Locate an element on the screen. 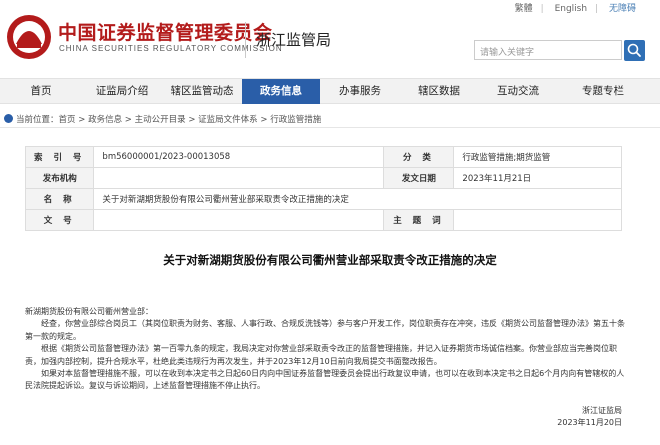  subject-value is located at coordinates (537, 220).